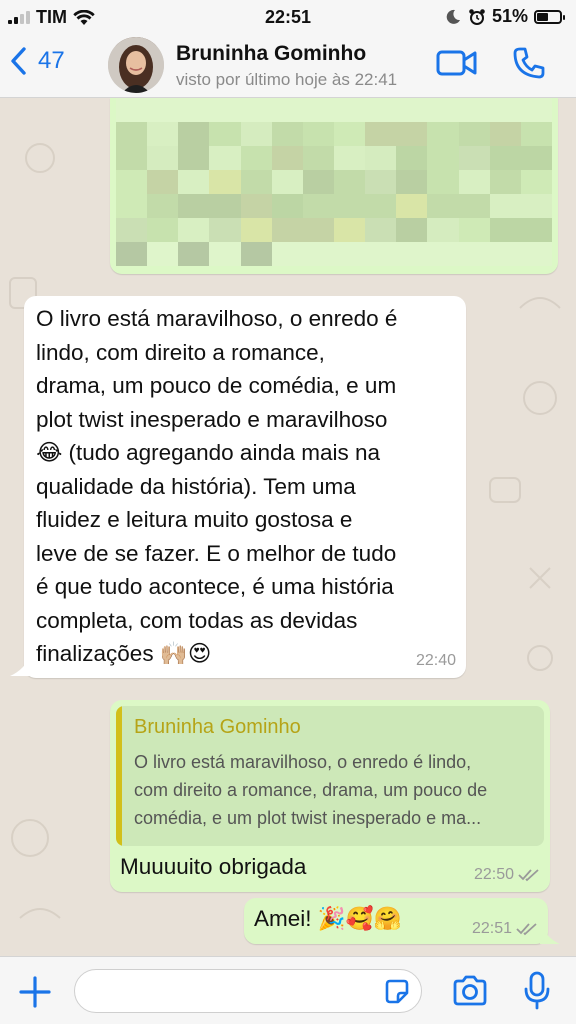  Describe the element at coordinates (287, 79) in the screenshot. I see `last-seen-status: visto por último hoje às 22:41` at that location.